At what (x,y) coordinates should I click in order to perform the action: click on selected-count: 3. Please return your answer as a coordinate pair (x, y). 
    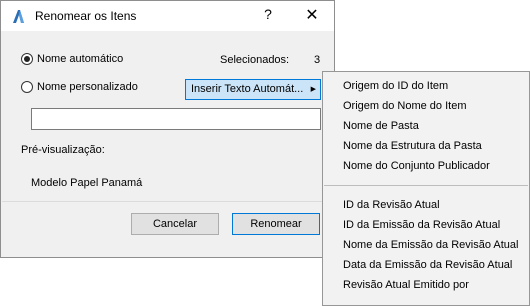
    Looking at the image, I should click on (317, 60).